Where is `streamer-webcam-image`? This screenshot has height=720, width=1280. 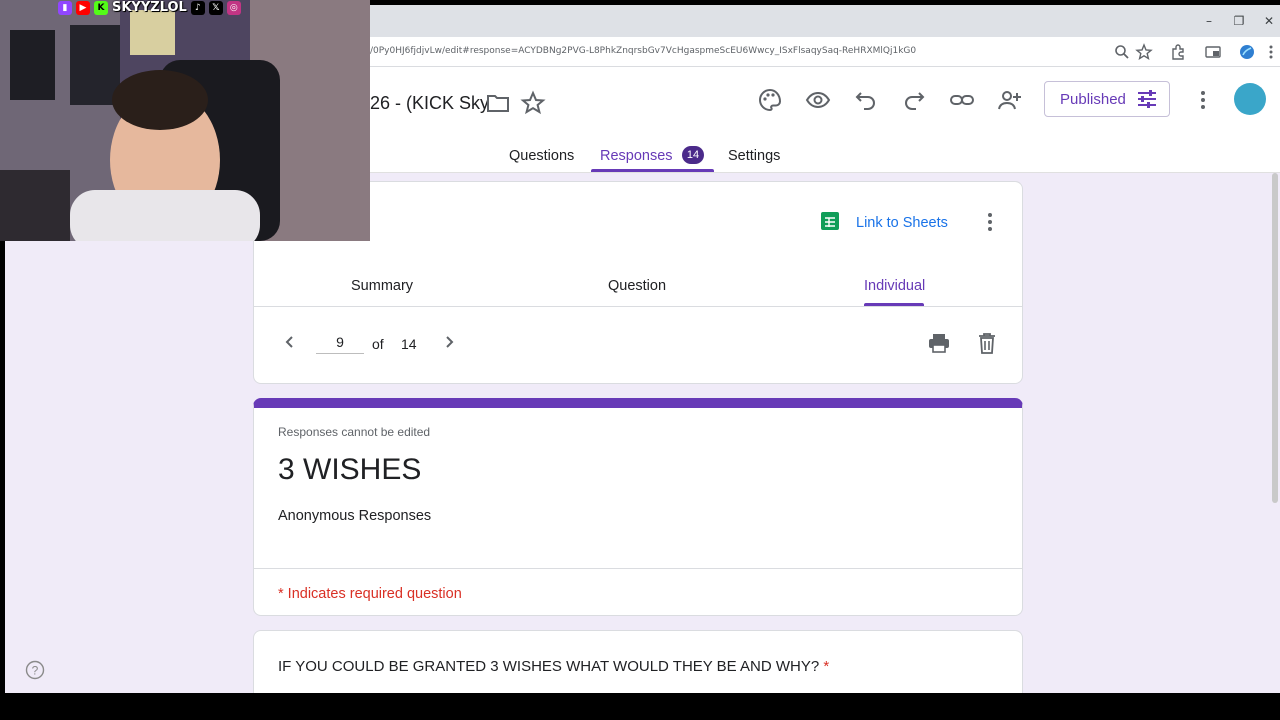 streamer-webcam-image is located at coordinates (185, 120).